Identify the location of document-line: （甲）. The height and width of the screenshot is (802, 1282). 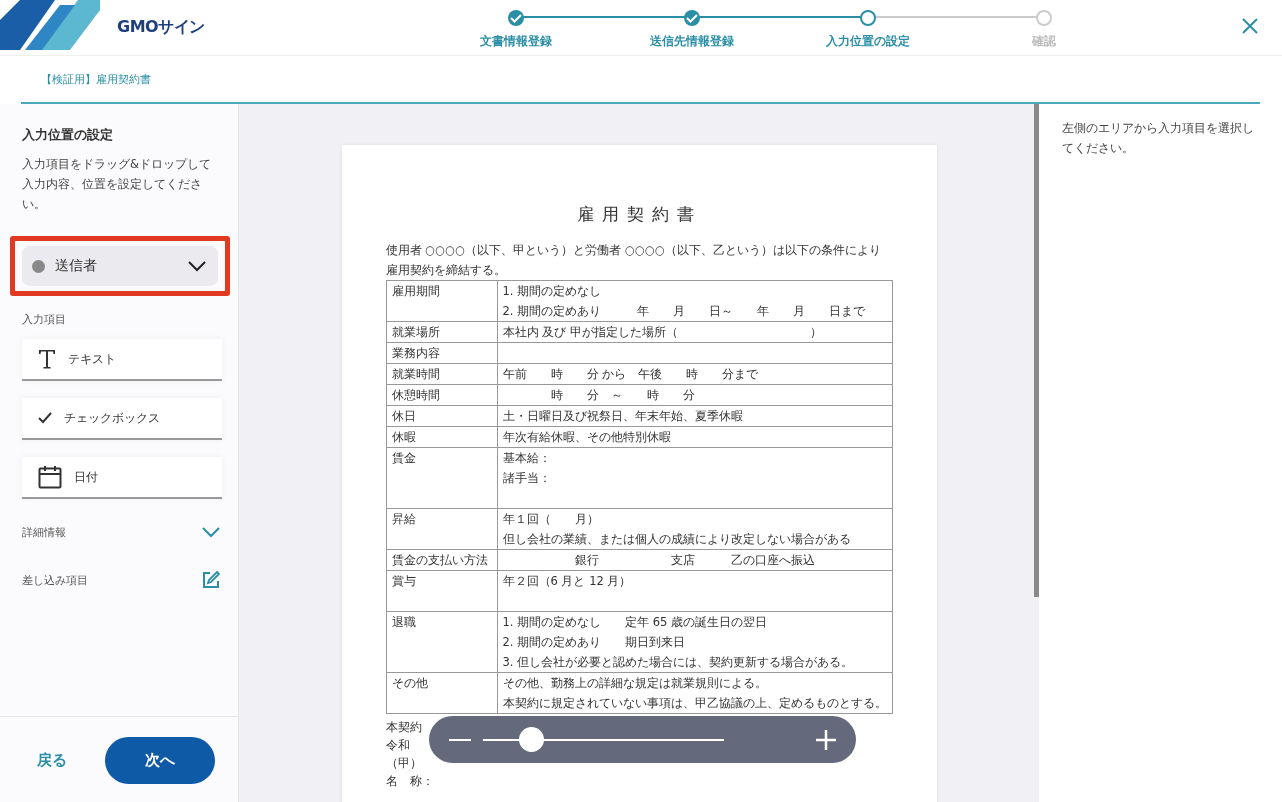
(403, 763).